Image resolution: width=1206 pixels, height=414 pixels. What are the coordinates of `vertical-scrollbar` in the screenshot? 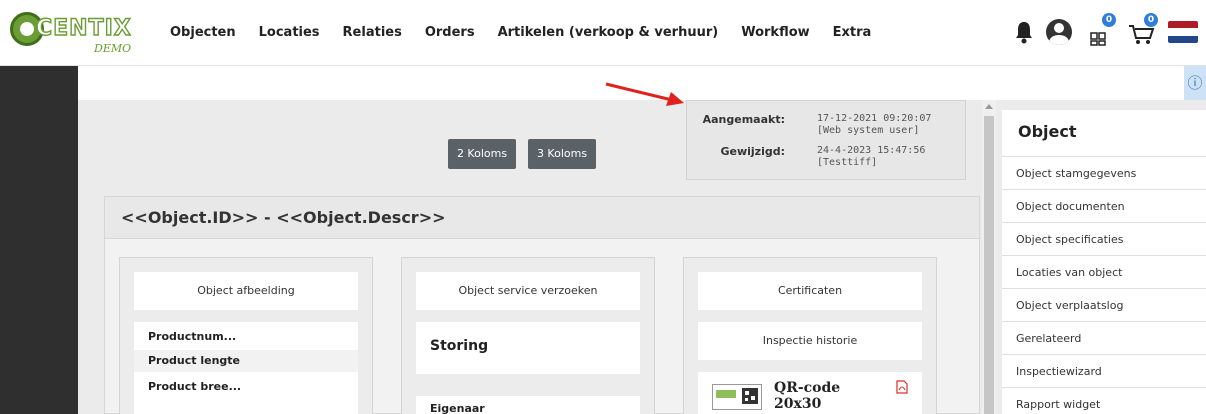 It's located at (989, 257).